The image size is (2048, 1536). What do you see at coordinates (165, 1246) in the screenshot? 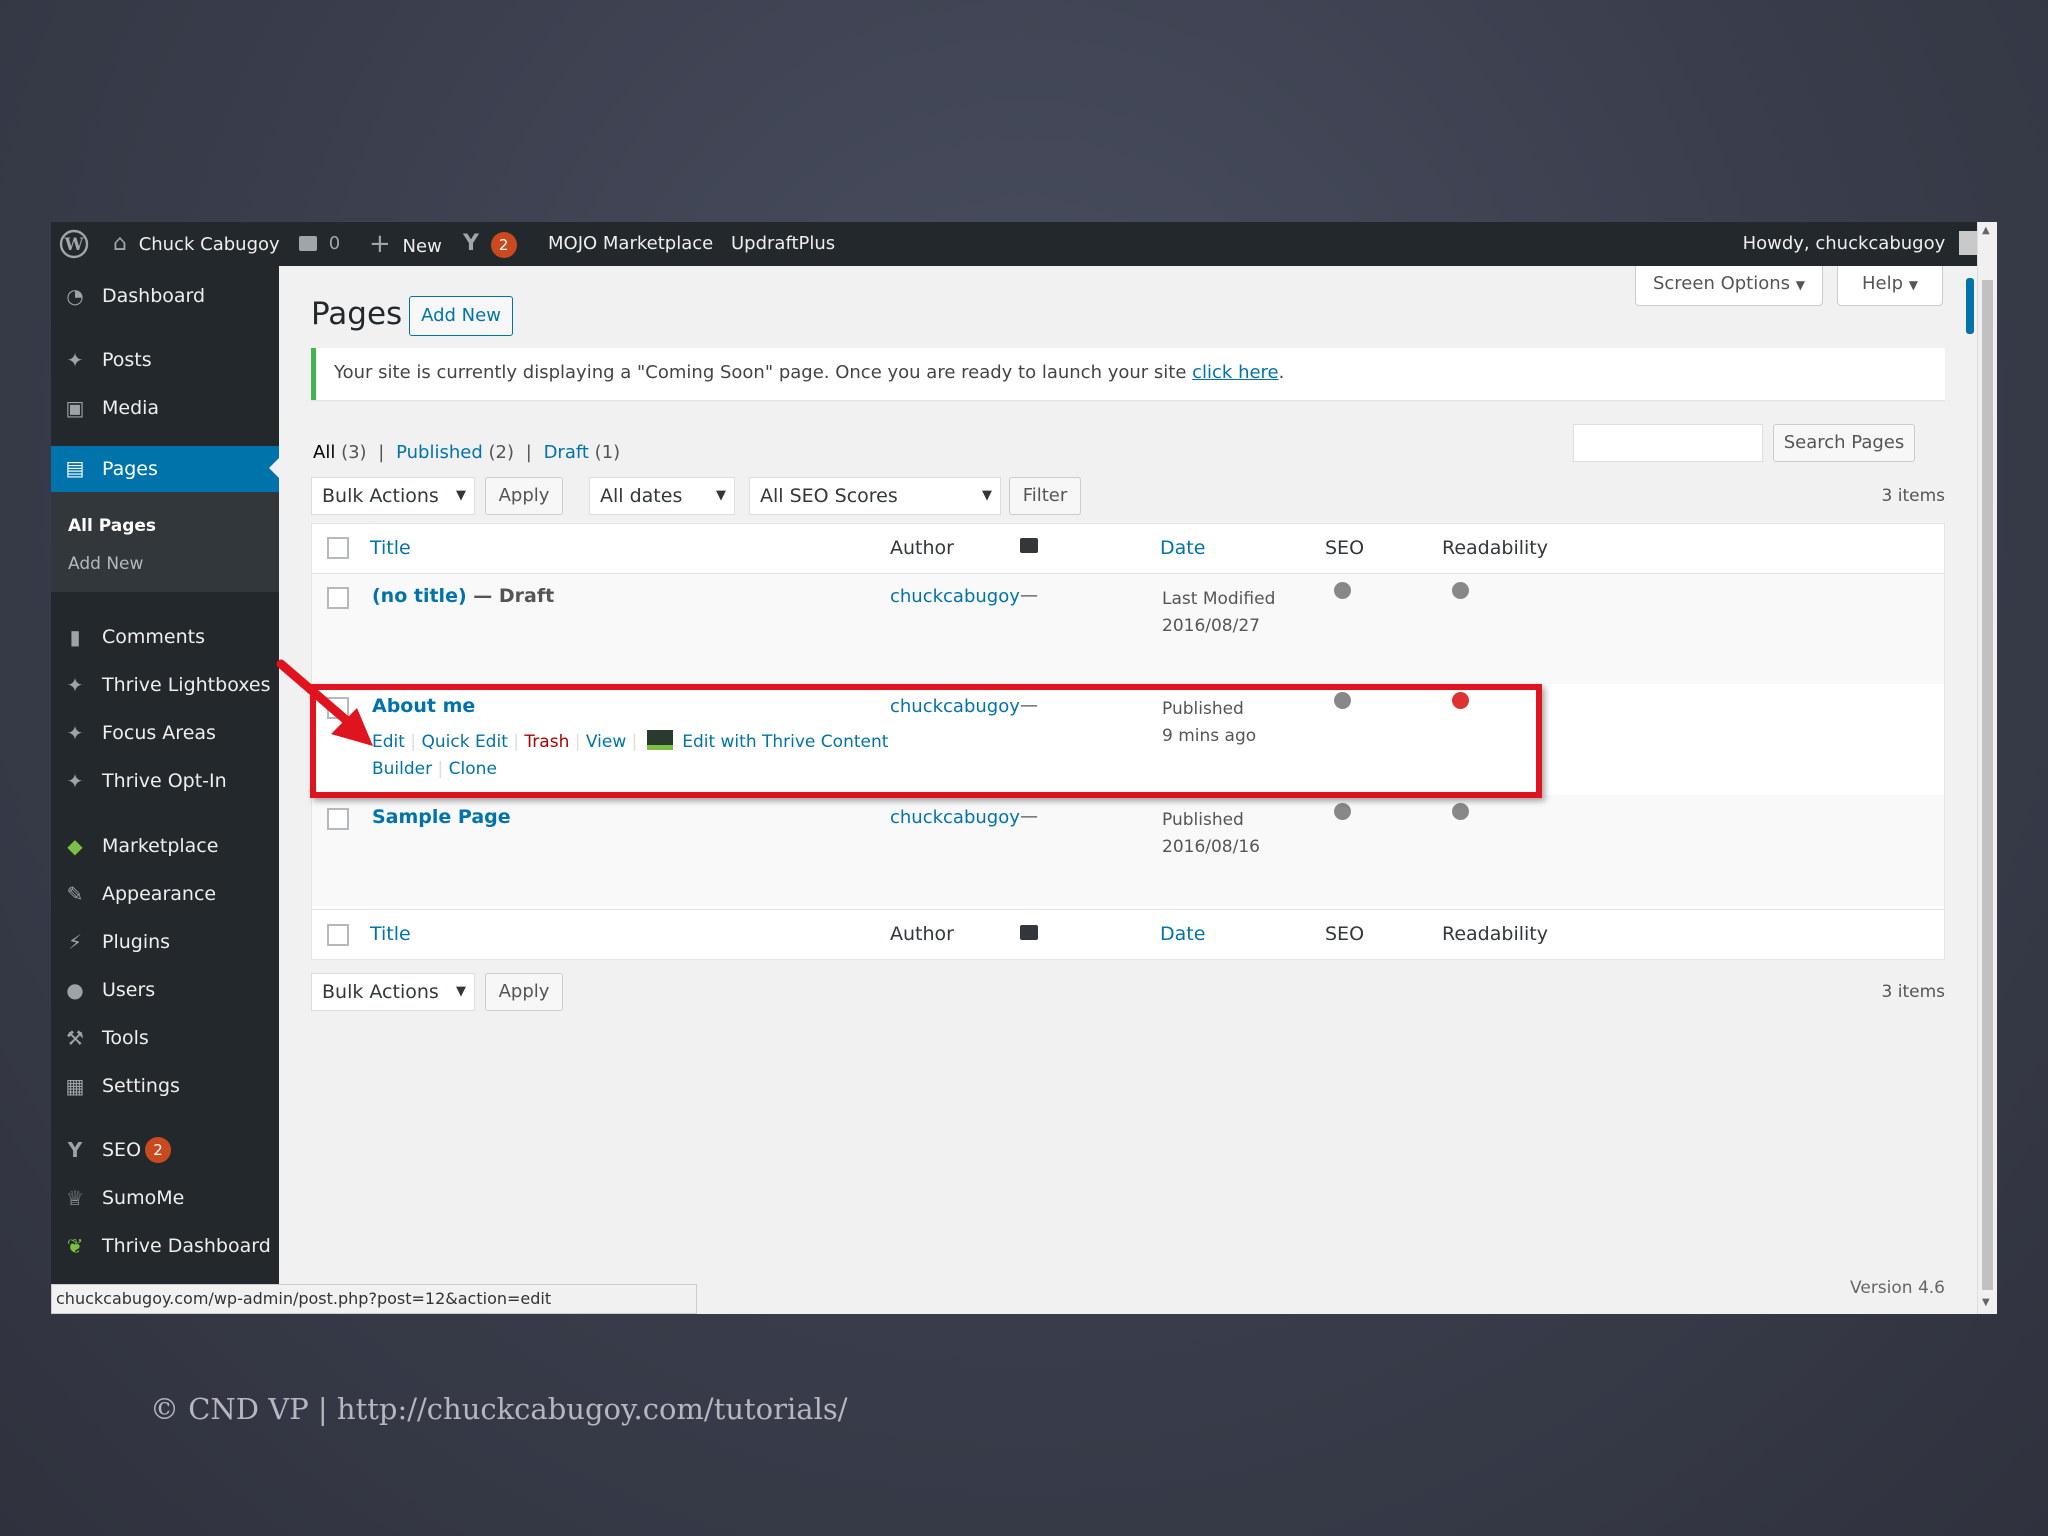
I see `sidebar-item-thrive-dashboard: ❦ Thrive Dashboard` at bounding box center [165, 1246].